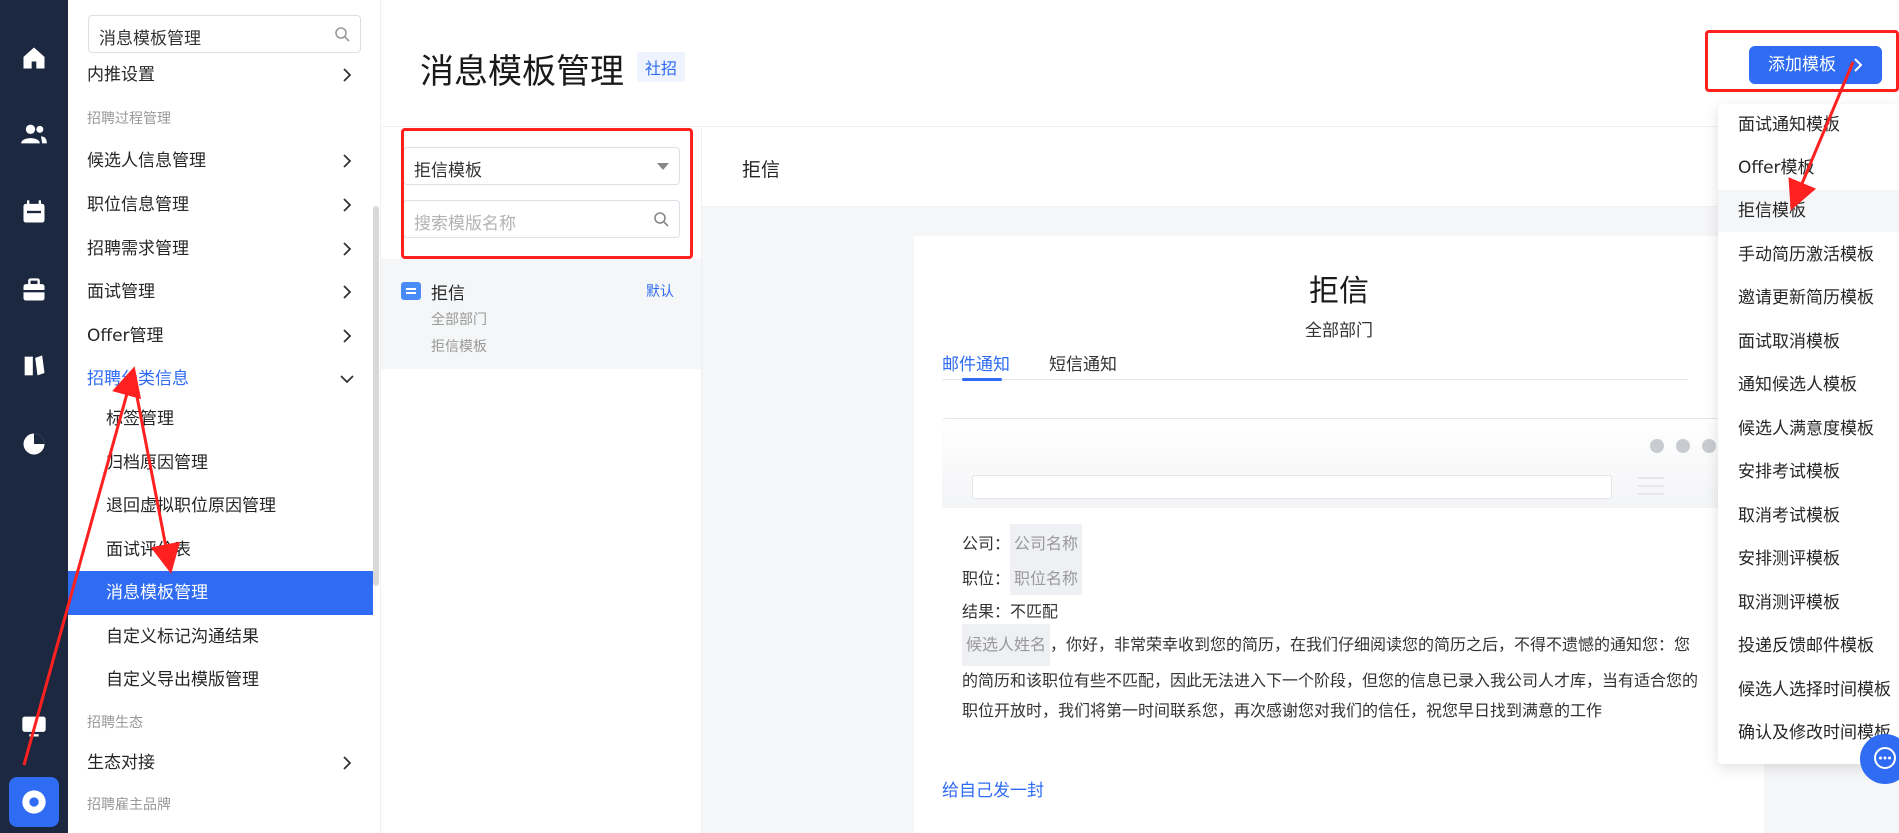 Image resolution: width=1899 pixels, height=833 pixels. Describe the element at coordinates (157, 593) in the screenshot. I see `sidebar-item-label: 消息模板管理` at that location.